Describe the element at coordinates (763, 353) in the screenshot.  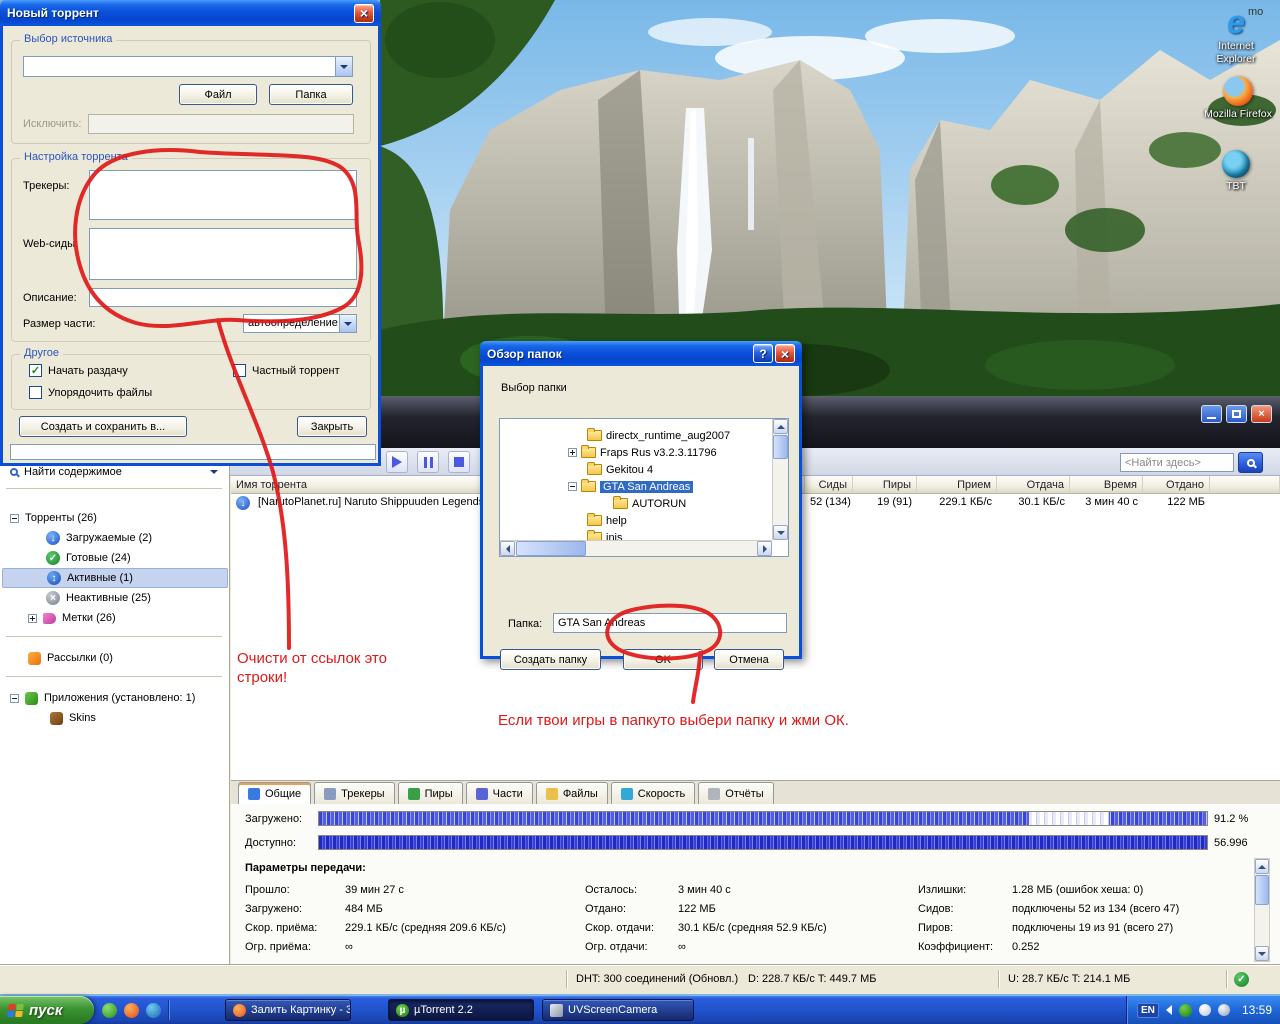
I see `help-button` at that location.